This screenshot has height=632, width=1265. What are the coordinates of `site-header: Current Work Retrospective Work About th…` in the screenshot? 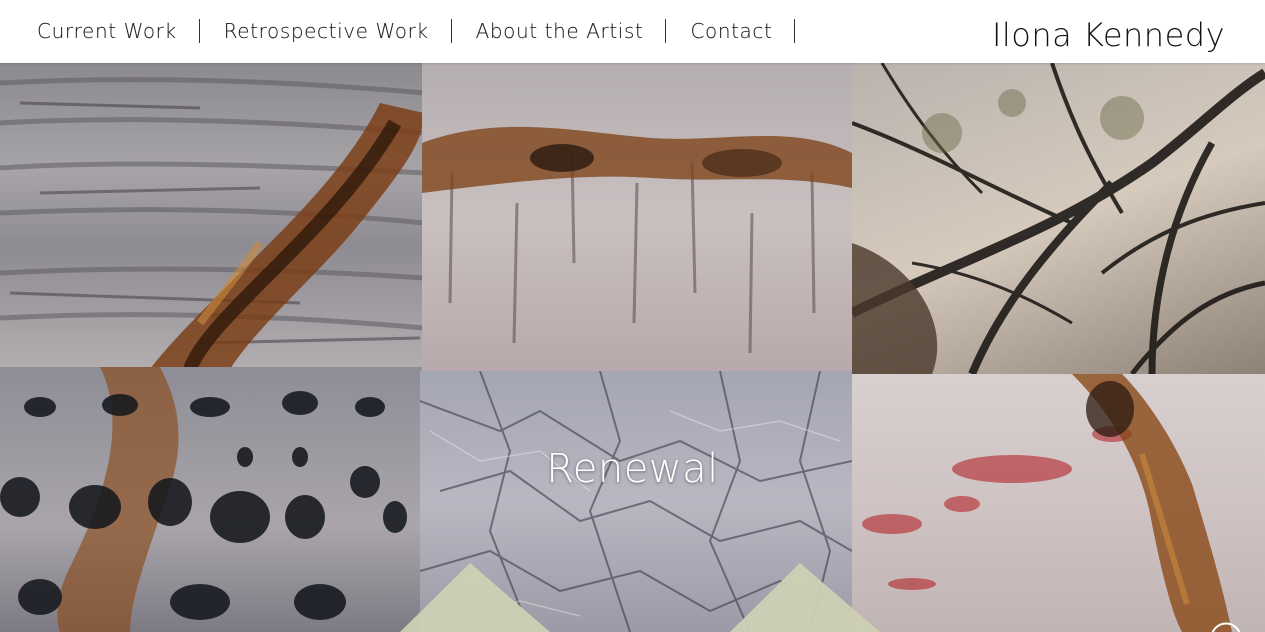 It's located at (632, 31).